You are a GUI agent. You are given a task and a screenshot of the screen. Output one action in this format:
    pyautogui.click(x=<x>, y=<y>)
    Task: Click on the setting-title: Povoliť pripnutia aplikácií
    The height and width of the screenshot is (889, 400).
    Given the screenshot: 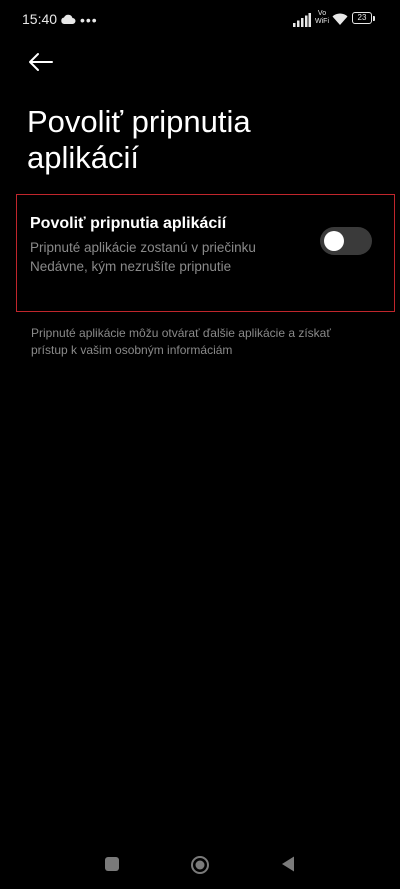 What is the action you would take?
    pyautogui.click(x=128, y=223)
    